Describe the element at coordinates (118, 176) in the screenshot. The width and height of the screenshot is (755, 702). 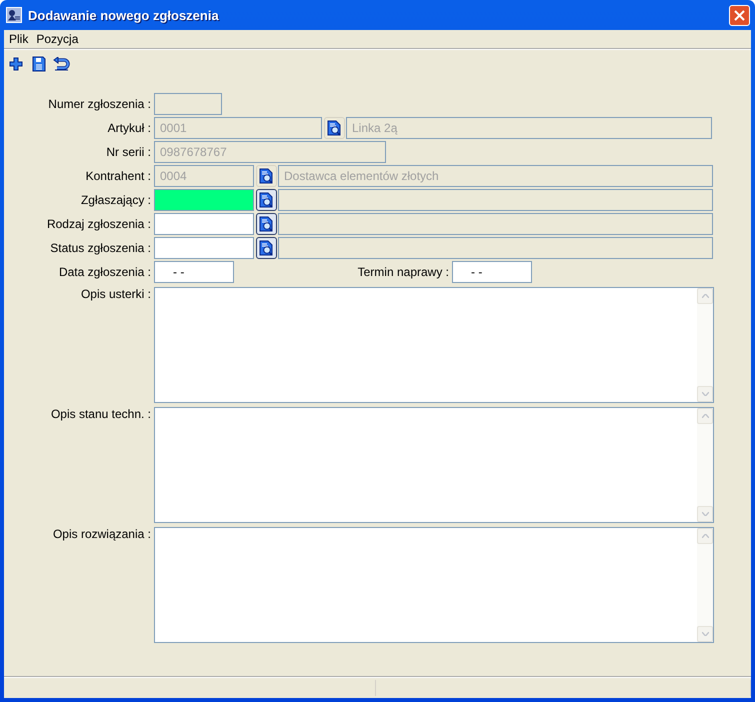
I see `field-label: Kontrahent :` at that location.